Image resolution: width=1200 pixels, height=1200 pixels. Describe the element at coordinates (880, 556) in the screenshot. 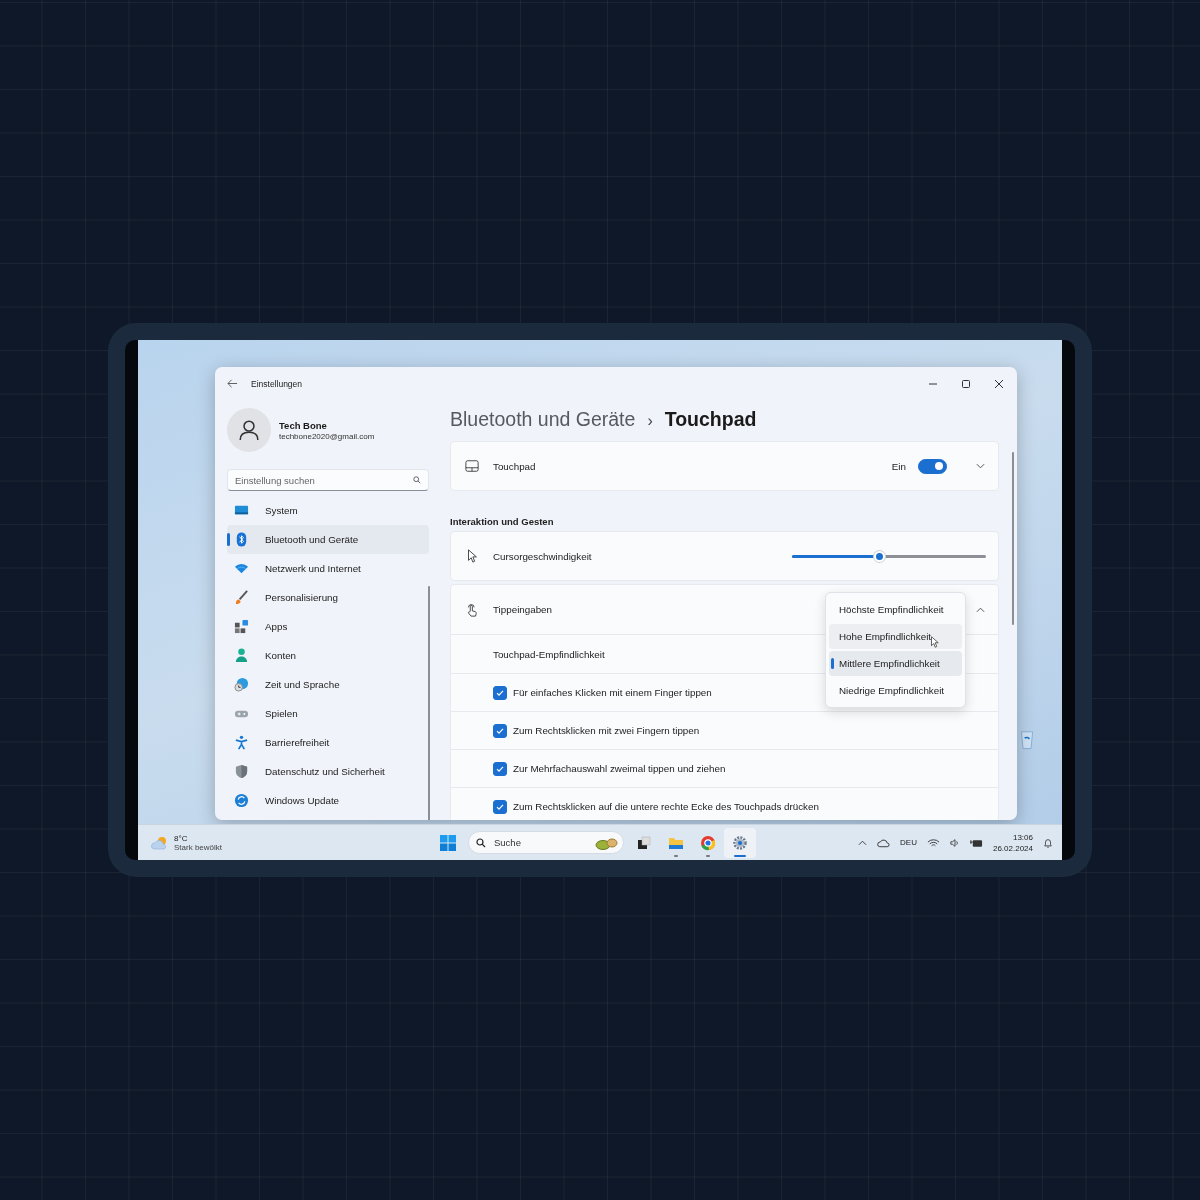

I see `slider-thumb` at that location.